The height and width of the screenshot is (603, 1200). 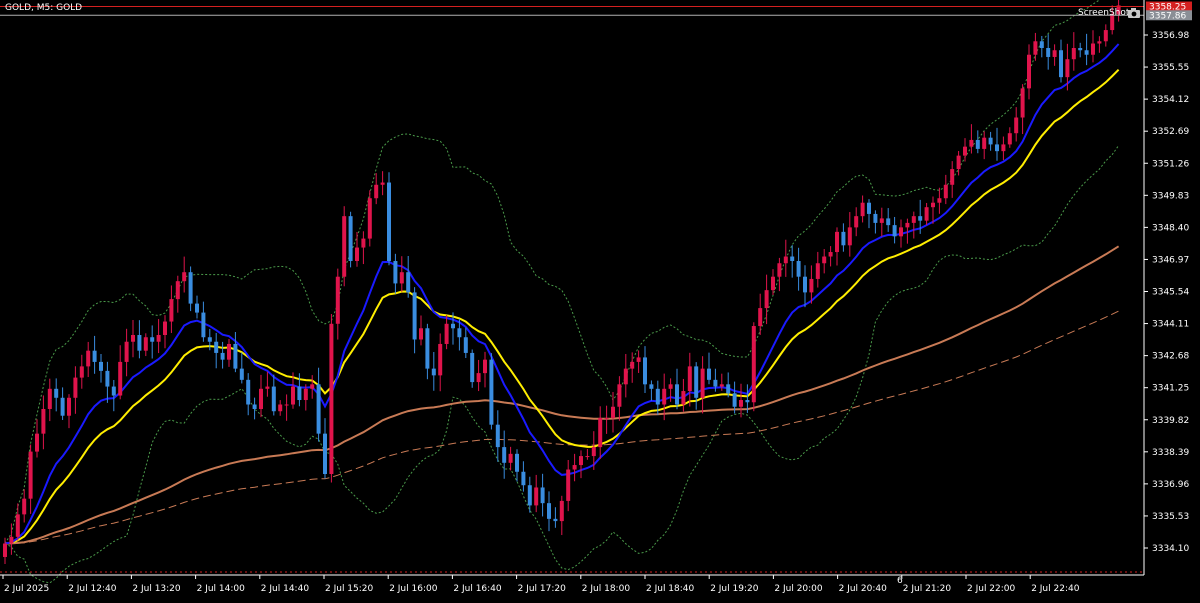 What do you see at coordinates (156, 589) in the screenshot?
I see `x-tick-label: 2 Jul 13:20` at bounding box center [156, 589].